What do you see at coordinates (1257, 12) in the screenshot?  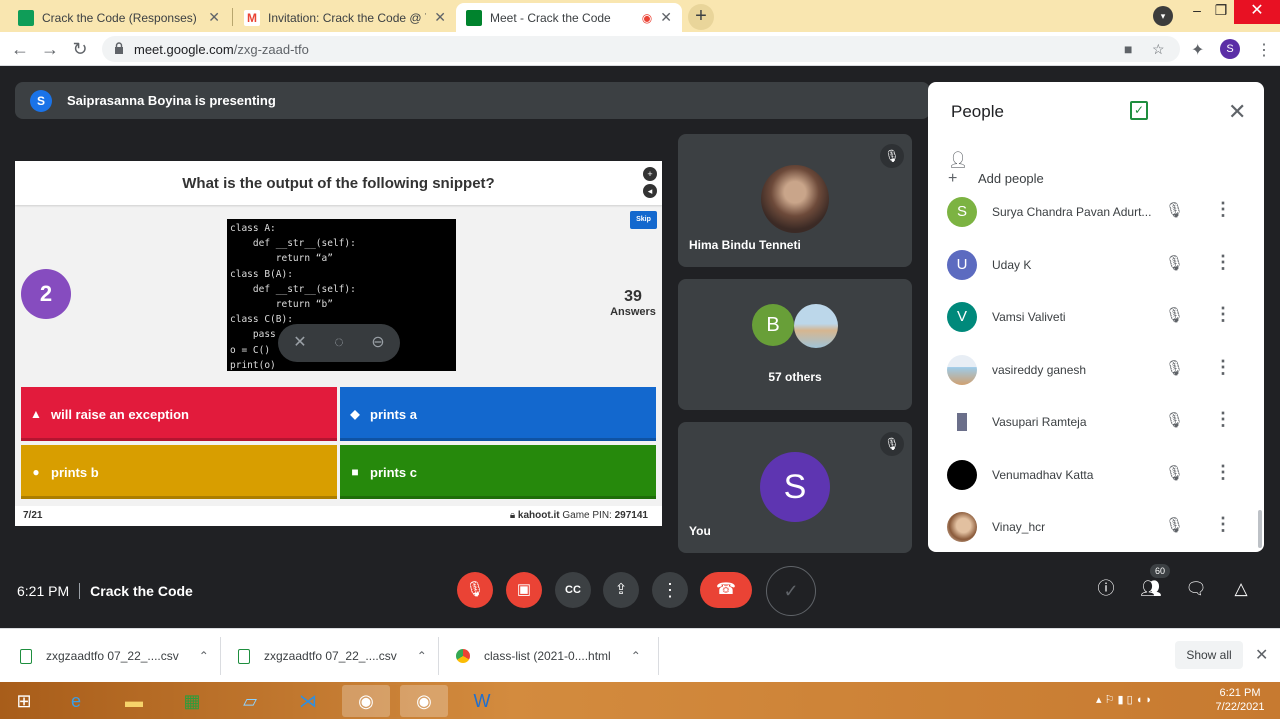 I see `window-close-button: ✕` at bounding box center [1257, 12].